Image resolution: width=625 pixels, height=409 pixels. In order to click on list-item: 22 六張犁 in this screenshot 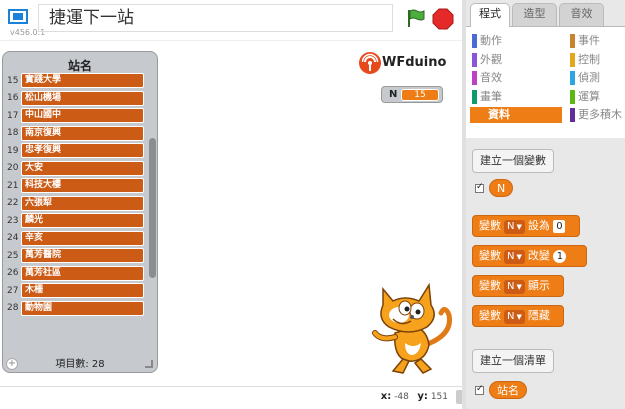, I will do `click(76, 204)`.